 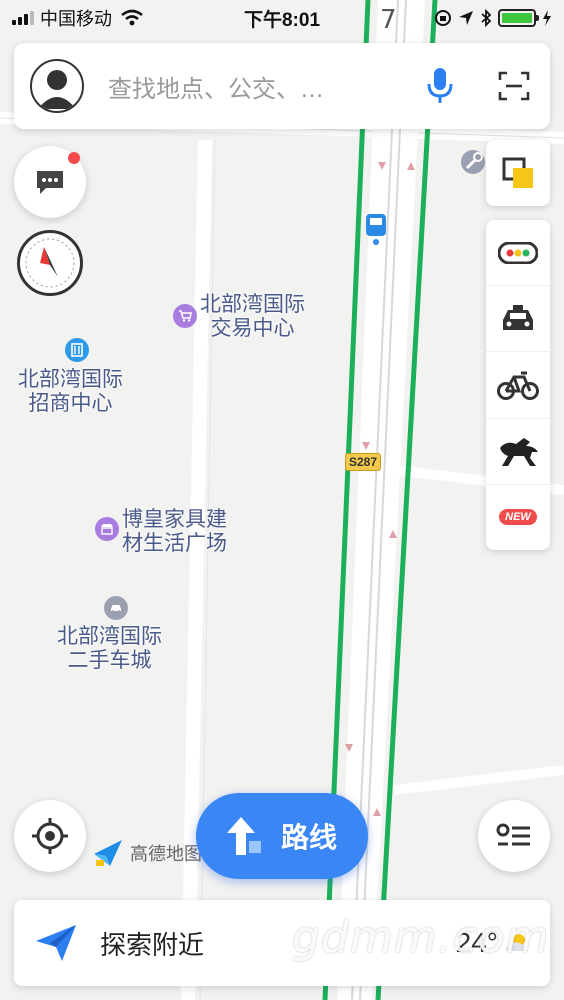 What do you see at coordinates (74, 158) in the screenshot?
I see `notification-dot` at bounding box center [74, 158].